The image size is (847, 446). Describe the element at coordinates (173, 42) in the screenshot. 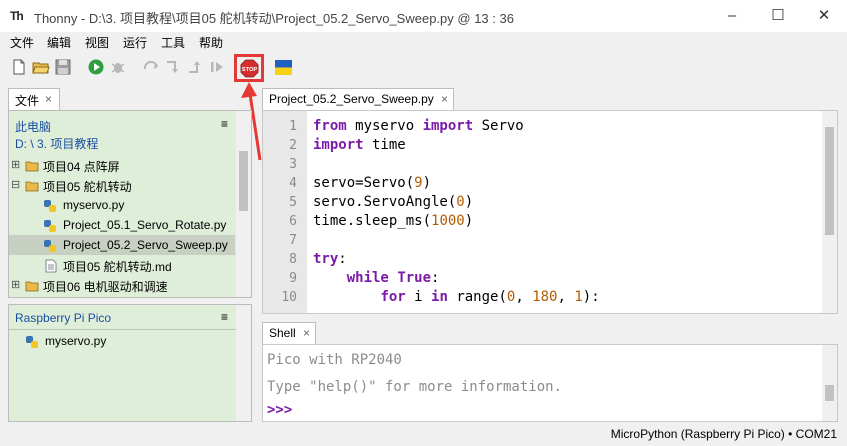

I see `menu-tools: 工具` at that location.